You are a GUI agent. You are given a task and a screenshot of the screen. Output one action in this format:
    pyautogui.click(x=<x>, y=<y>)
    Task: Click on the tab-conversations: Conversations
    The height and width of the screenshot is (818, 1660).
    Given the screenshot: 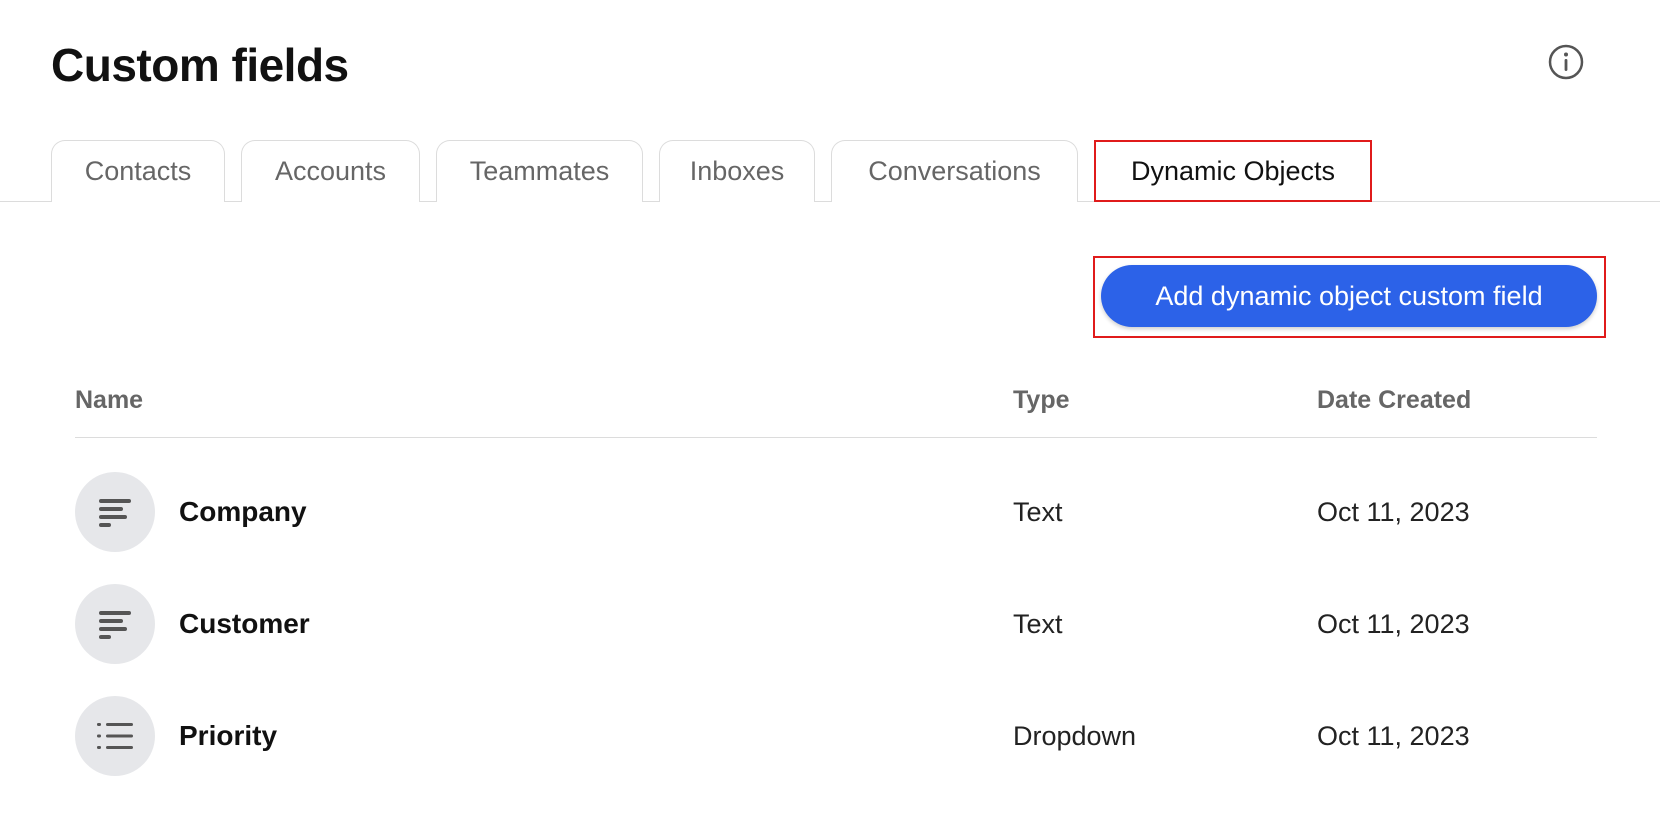 What is the action you would take?
    pyautogui.click(x=954, y=171)
    